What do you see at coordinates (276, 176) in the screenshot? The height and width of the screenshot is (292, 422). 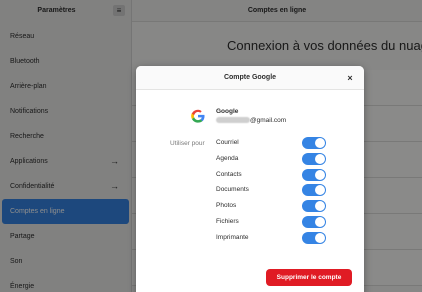 I see `service-row-contacts: Contacts` at bounding box center [276, 176].